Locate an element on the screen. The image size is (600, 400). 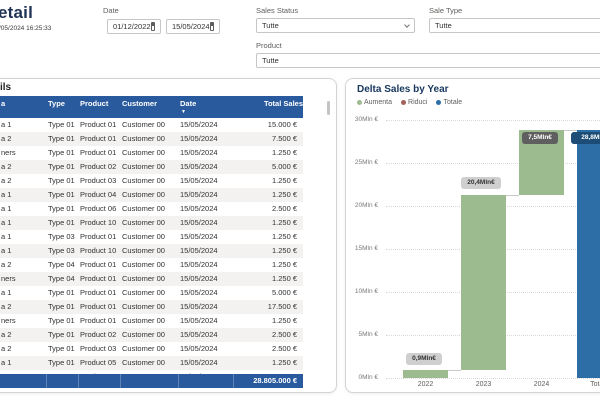
waterfall-bar-Totale is located at coordinates (588, 254).